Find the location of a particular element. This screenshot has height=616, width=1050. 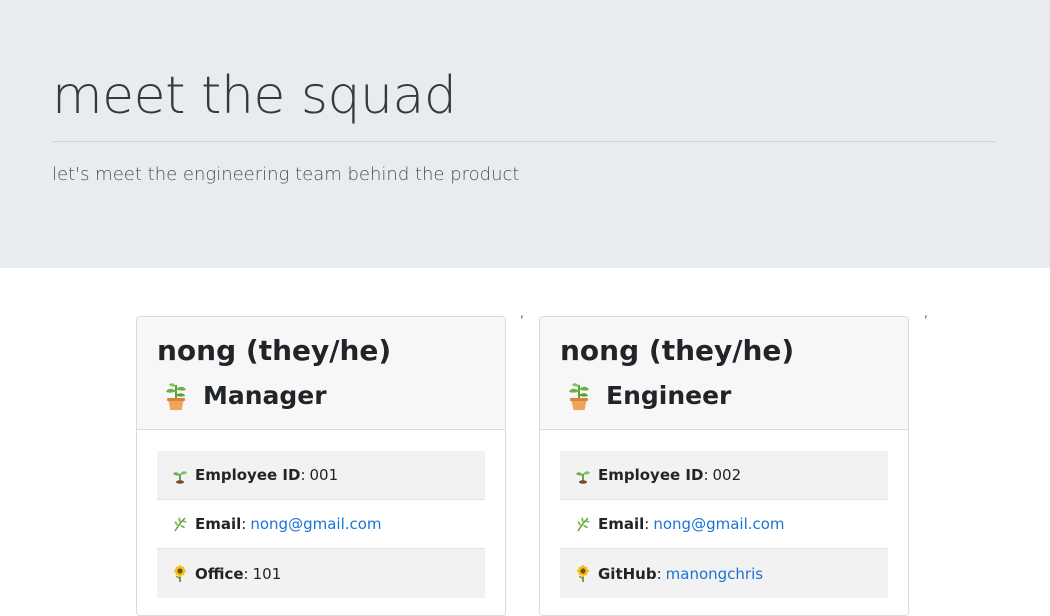

list-item-employee-id: Employee ID: 001 is located at coordinates (321, 475).